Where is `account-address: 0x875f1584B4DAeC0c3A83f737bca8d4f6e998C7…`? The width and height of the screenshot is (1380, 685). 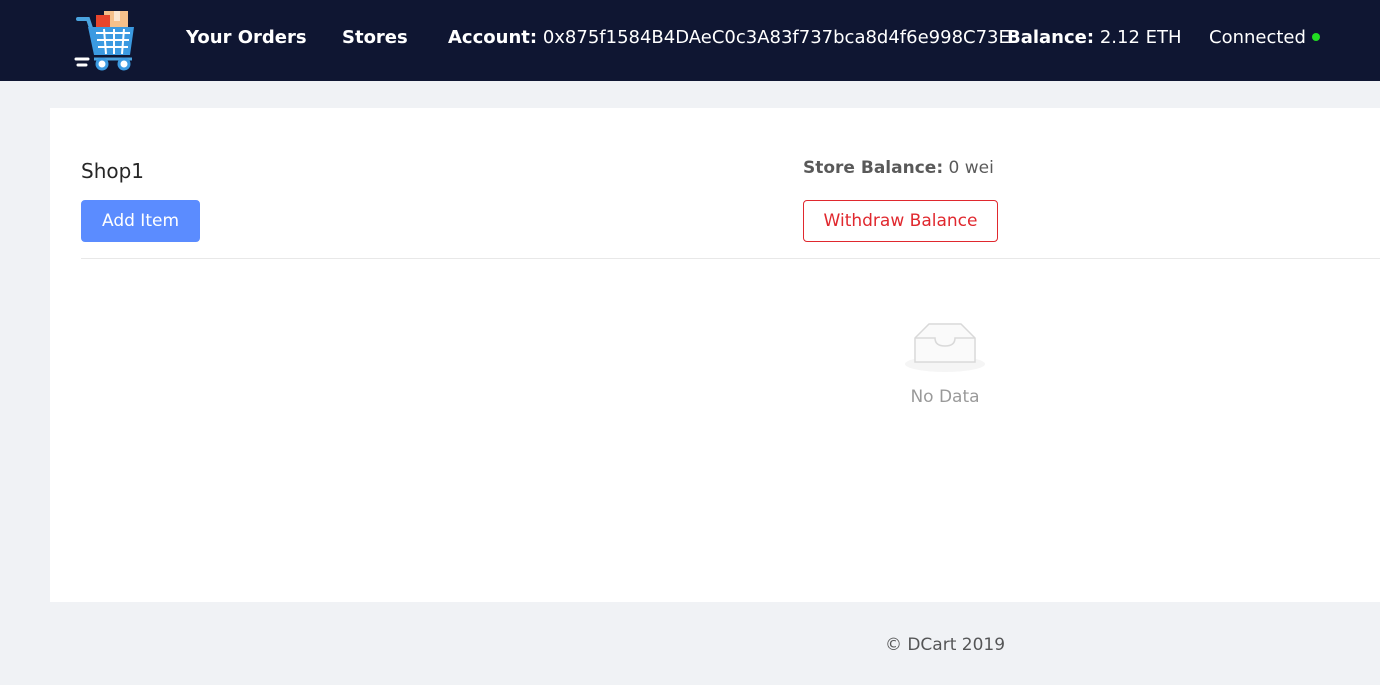
account-address: 0x875f1584B4DAeC0c3A83f737bca8d4f6e998C7… is located at coordinates (776, 37).